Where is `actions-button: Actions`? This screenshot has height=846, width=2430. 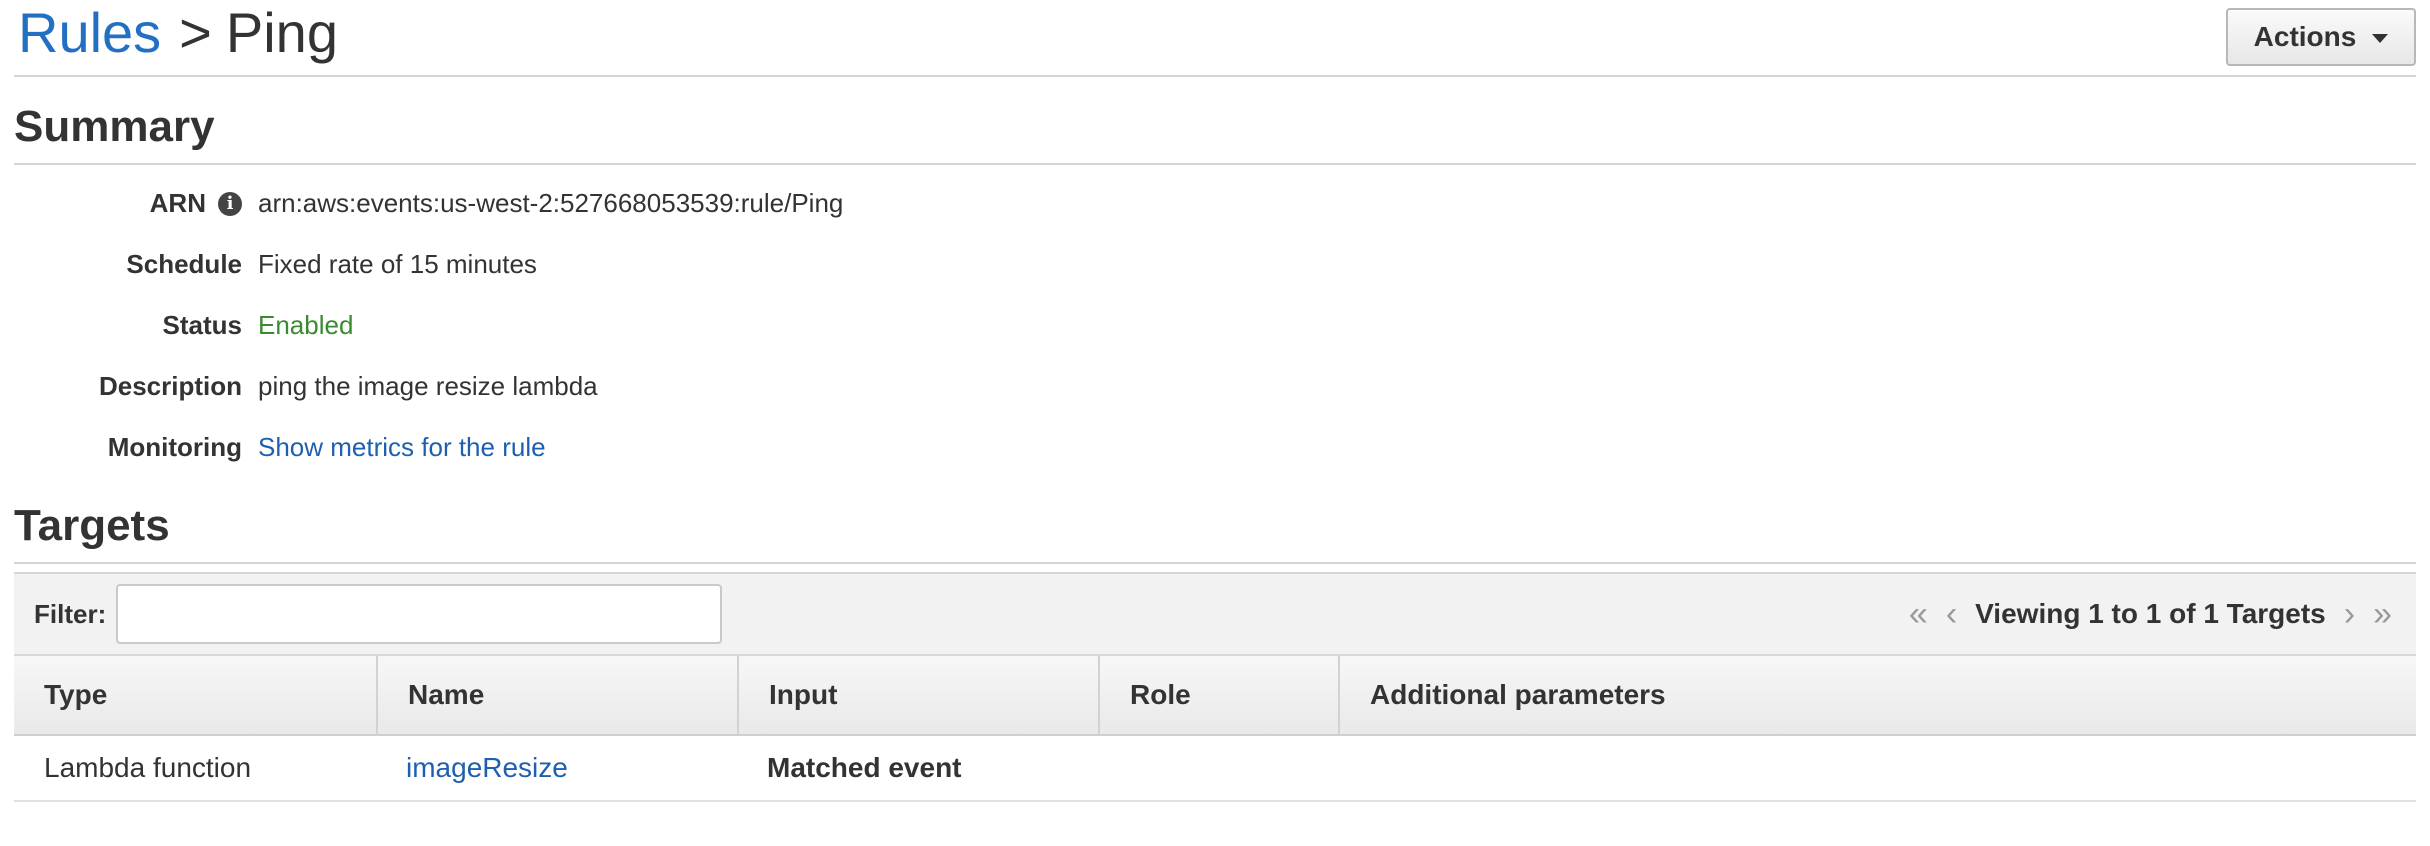 actions-button: Actions is located at coordinates (2321, 37).